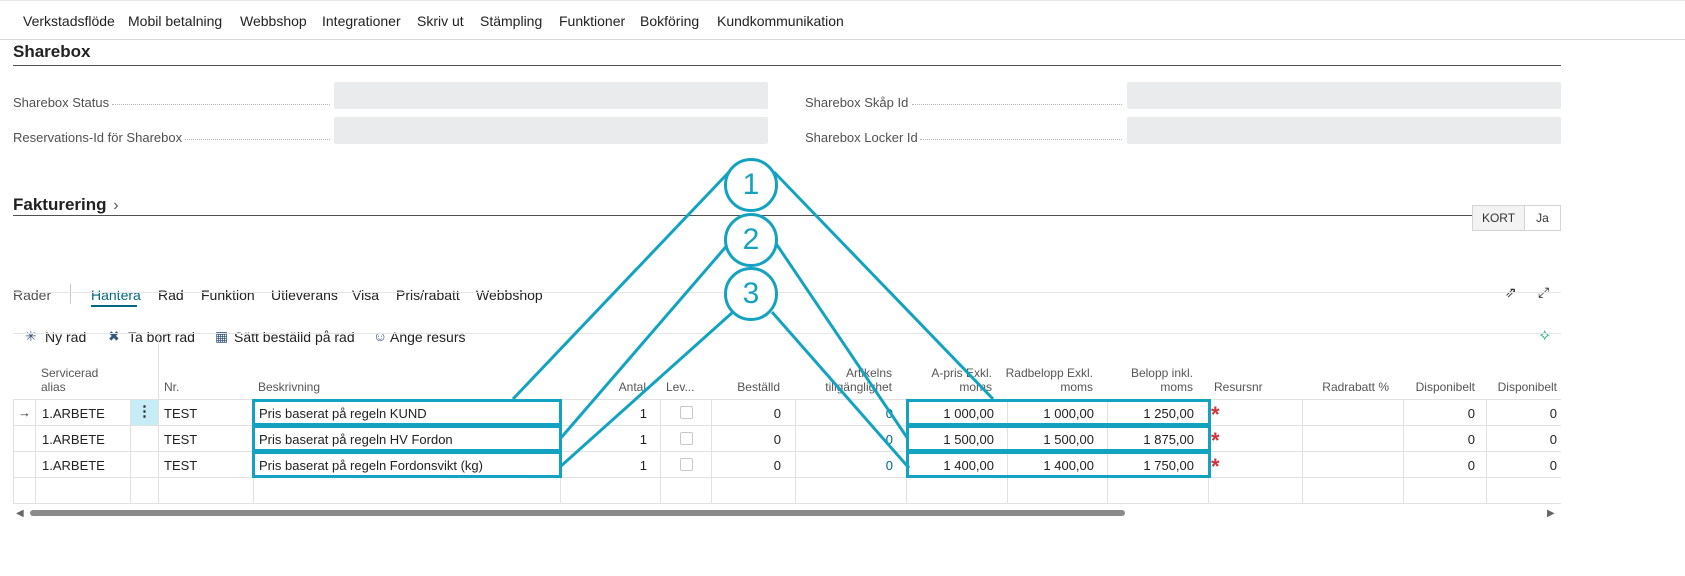 Image resolution: width=1685 pixels, height=576 pixels. I want to click on required-icon: *, so click(1215, 414).